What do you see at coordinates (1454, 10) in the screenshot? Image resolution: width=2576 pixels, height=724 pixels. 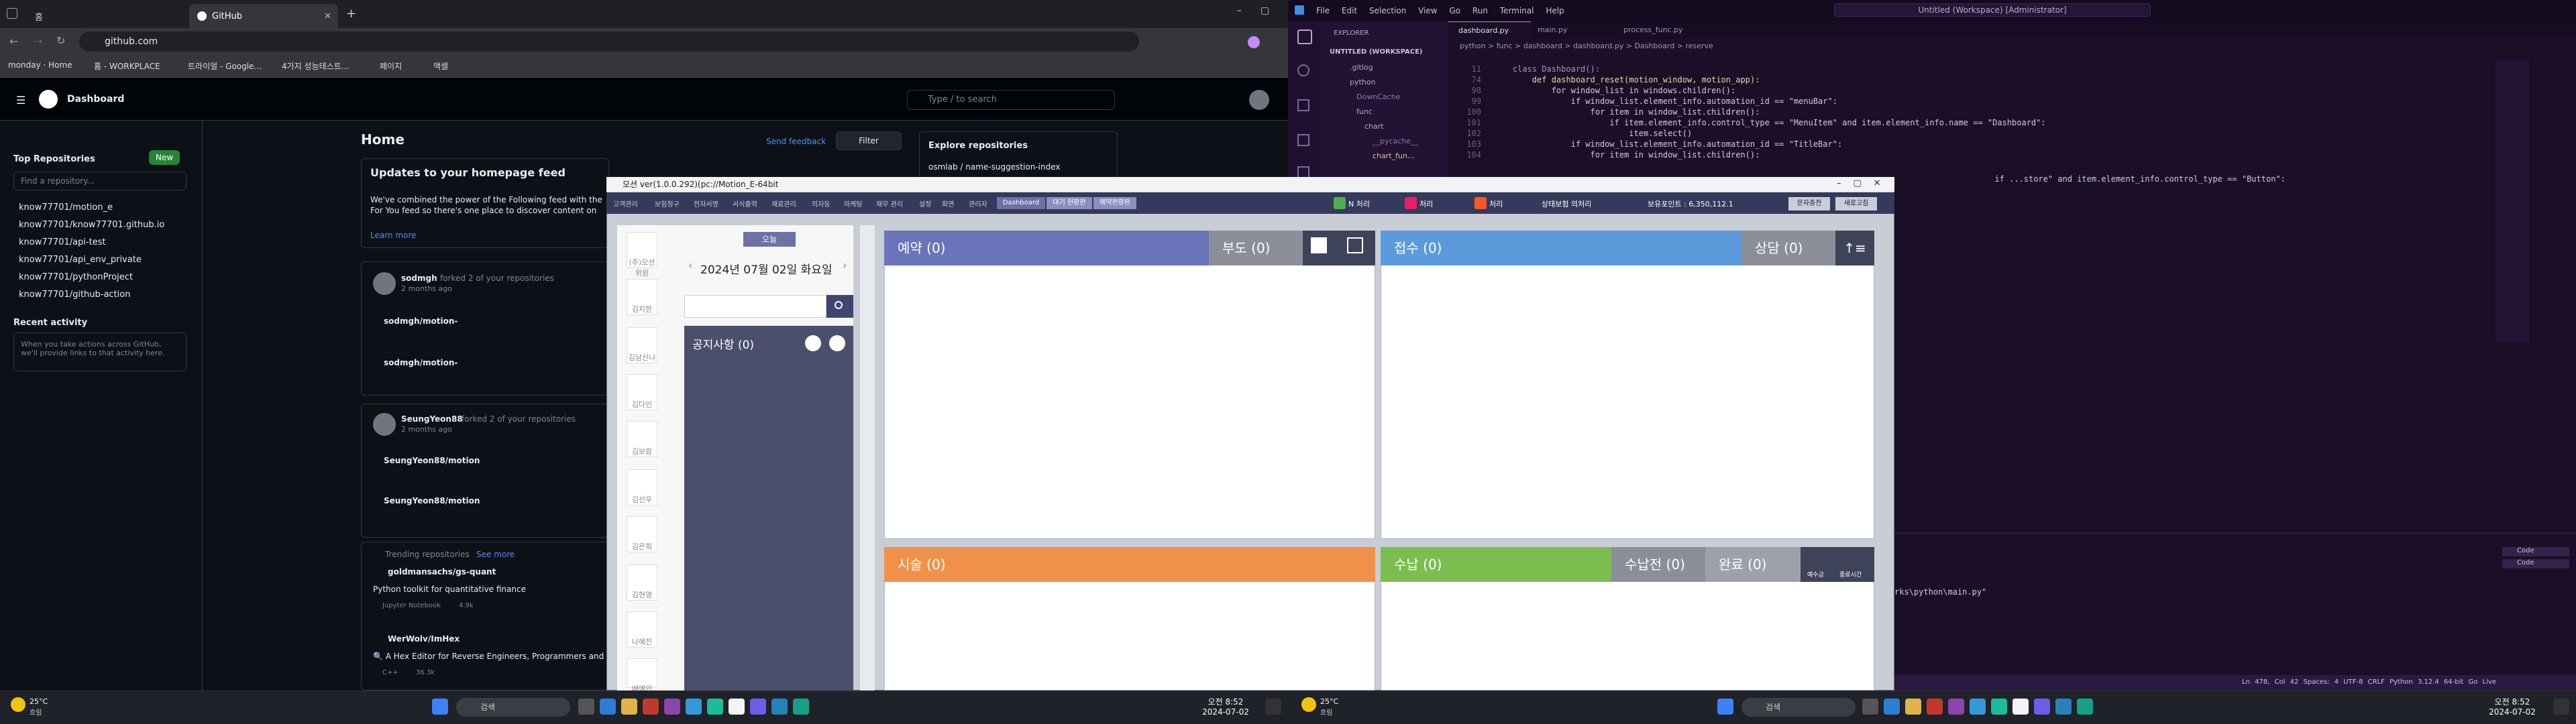 I see `menu-go: Go` at bounding box center [1454, 10].